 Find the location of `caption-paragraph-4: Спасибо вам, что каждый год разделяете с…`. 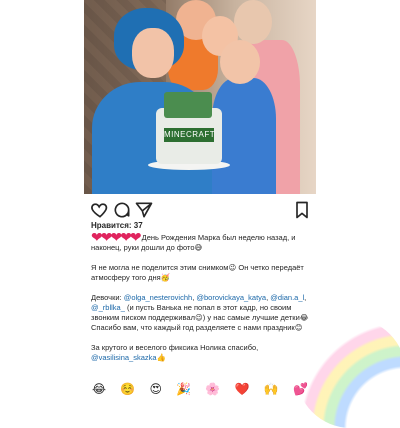

caption-paragraph-4: Спасибо вам, что каждый год разделяете с… is located at coordinates (197, 327).